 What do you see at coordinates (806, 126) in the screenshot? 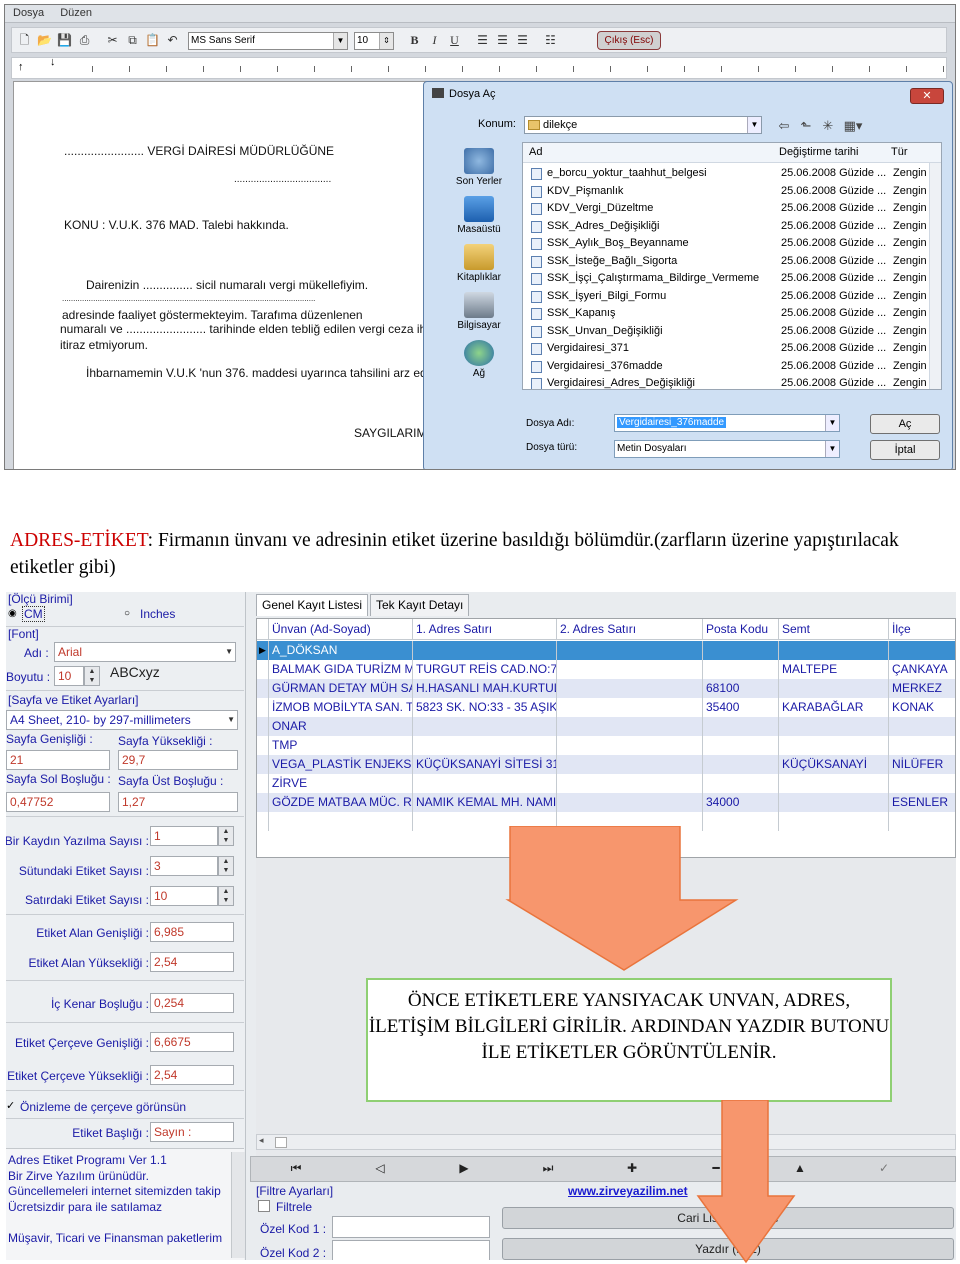
I see `up-folder-icon: ⬑` at bounding box center [806, 126].